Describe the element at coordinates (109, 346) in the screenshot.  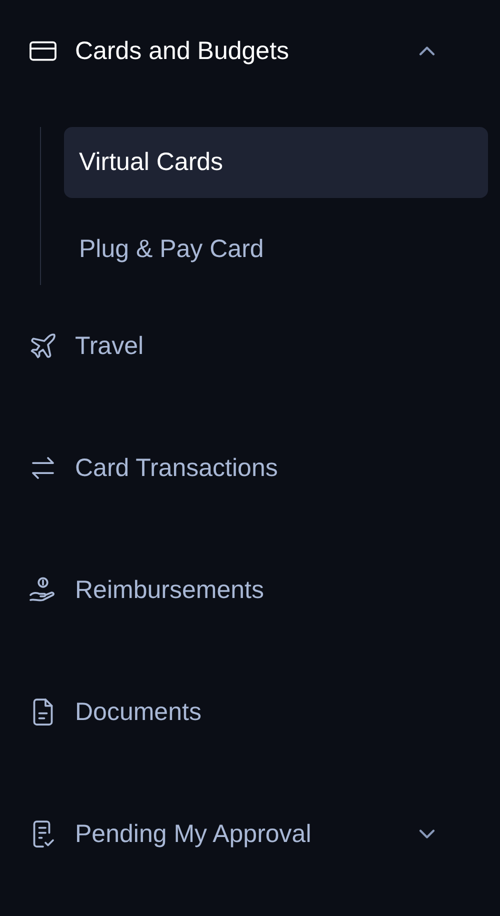
I see `nav-label: Travel` at that location.